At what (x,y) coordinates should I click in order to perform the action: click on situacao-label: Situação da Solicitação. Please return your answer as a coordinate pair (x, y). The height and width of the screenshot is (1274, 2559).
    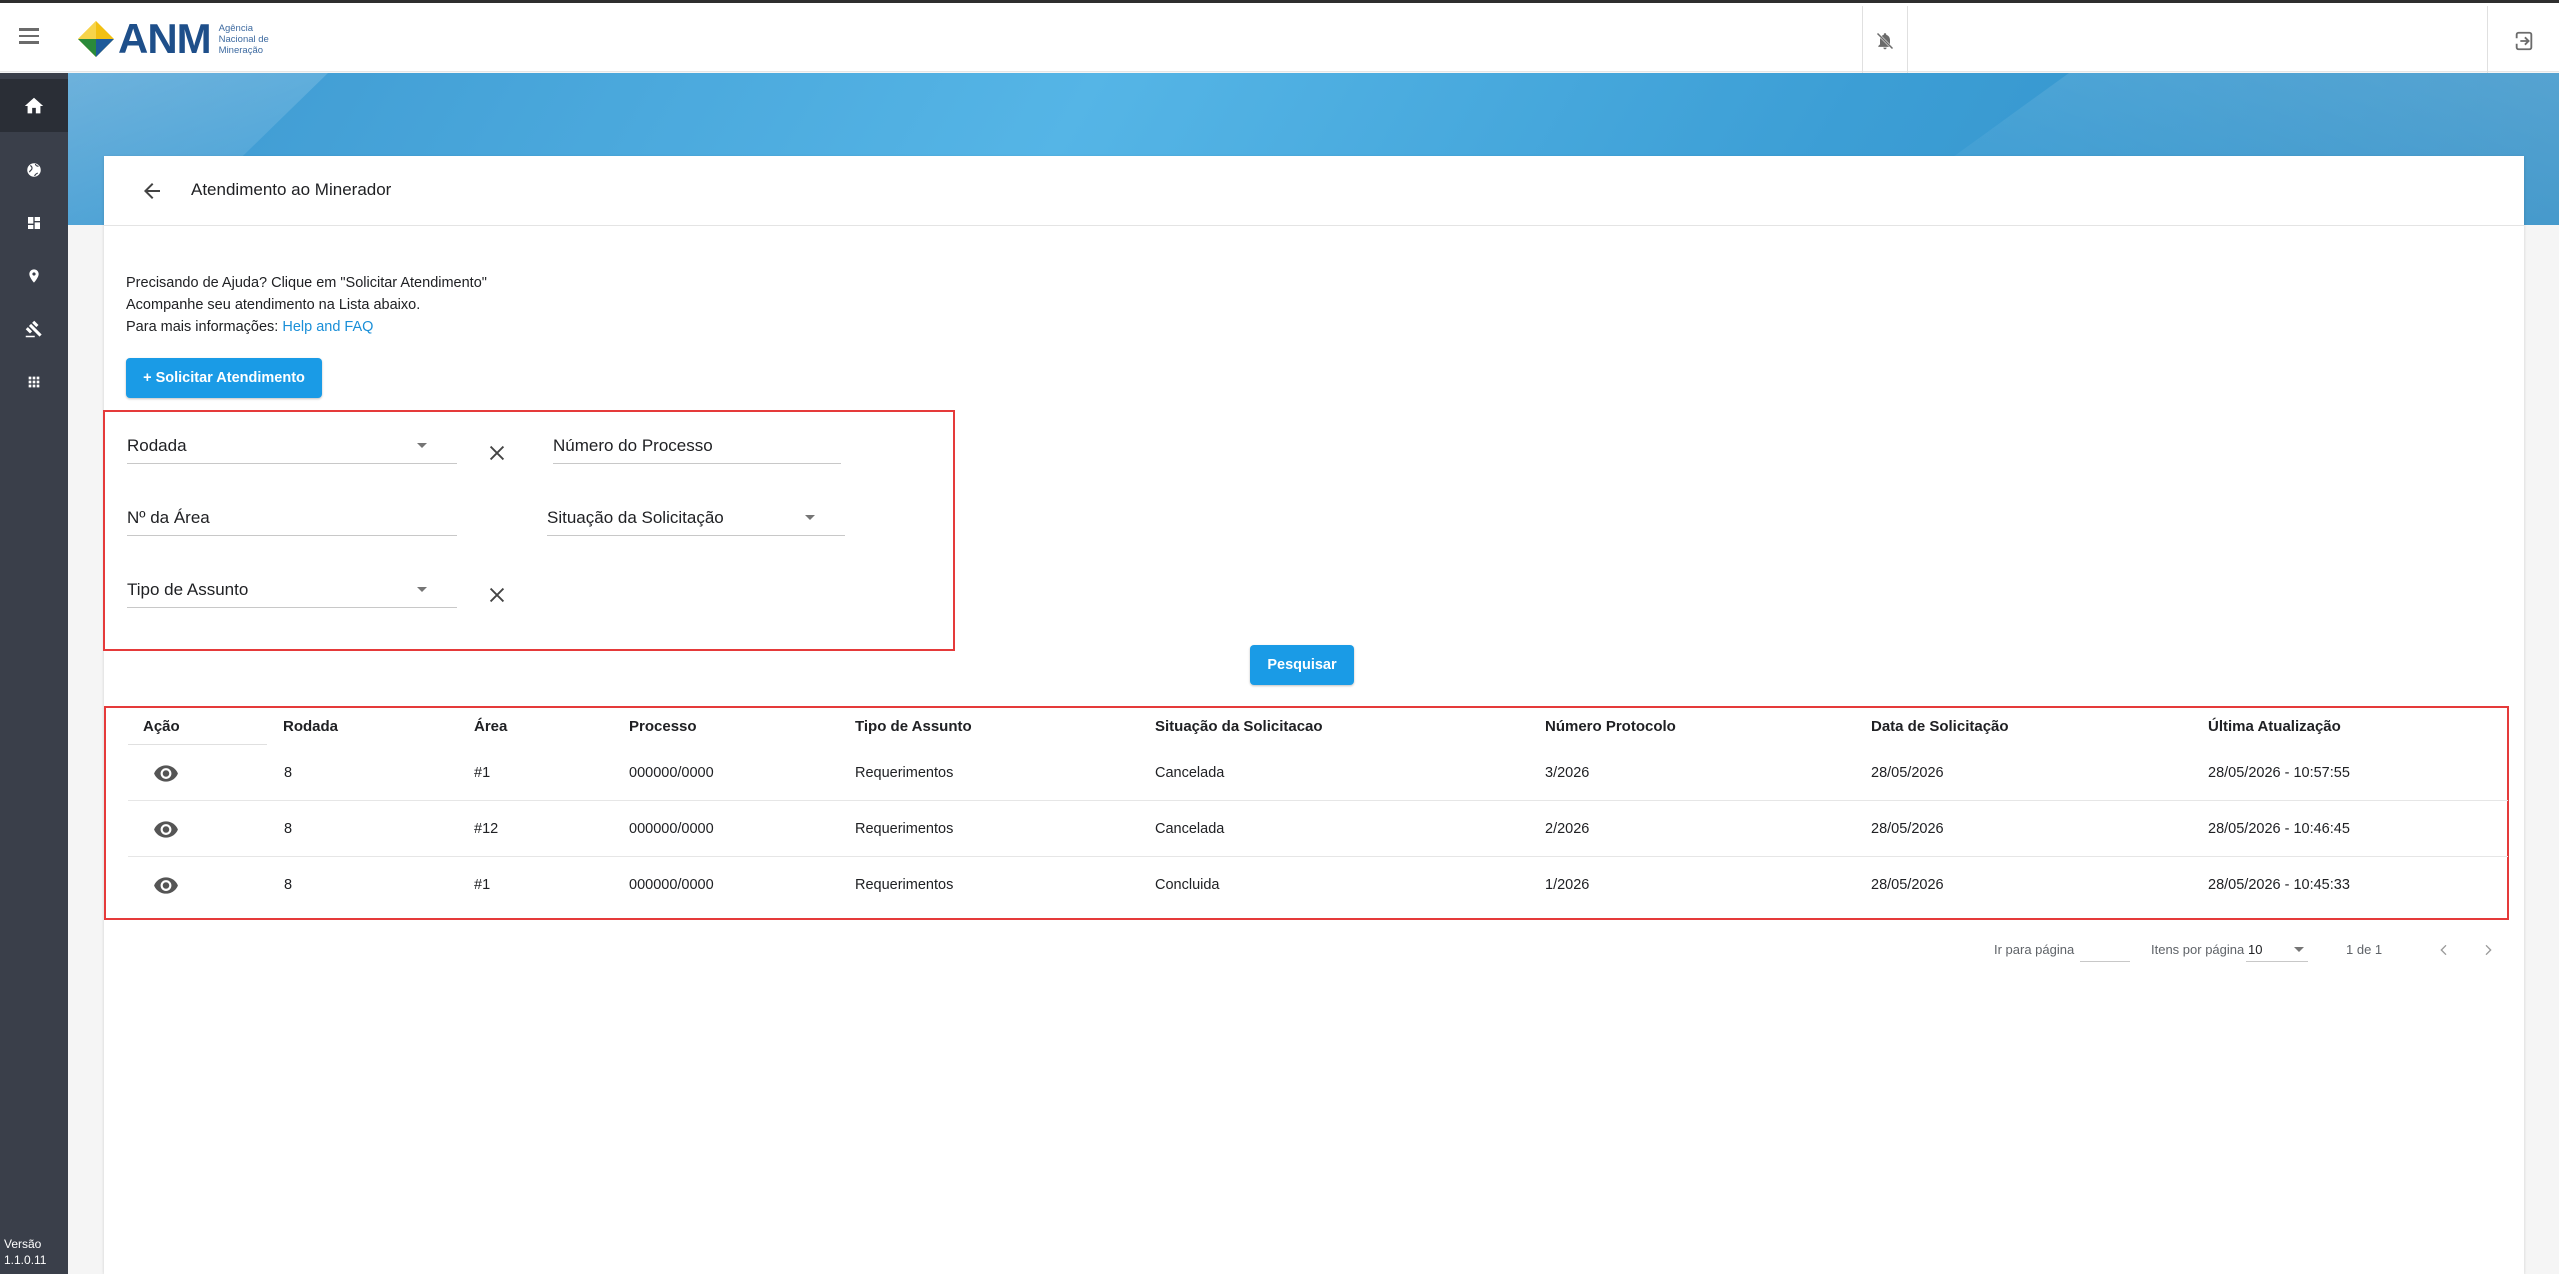
    Looking at the image, I should click on (635, 517).